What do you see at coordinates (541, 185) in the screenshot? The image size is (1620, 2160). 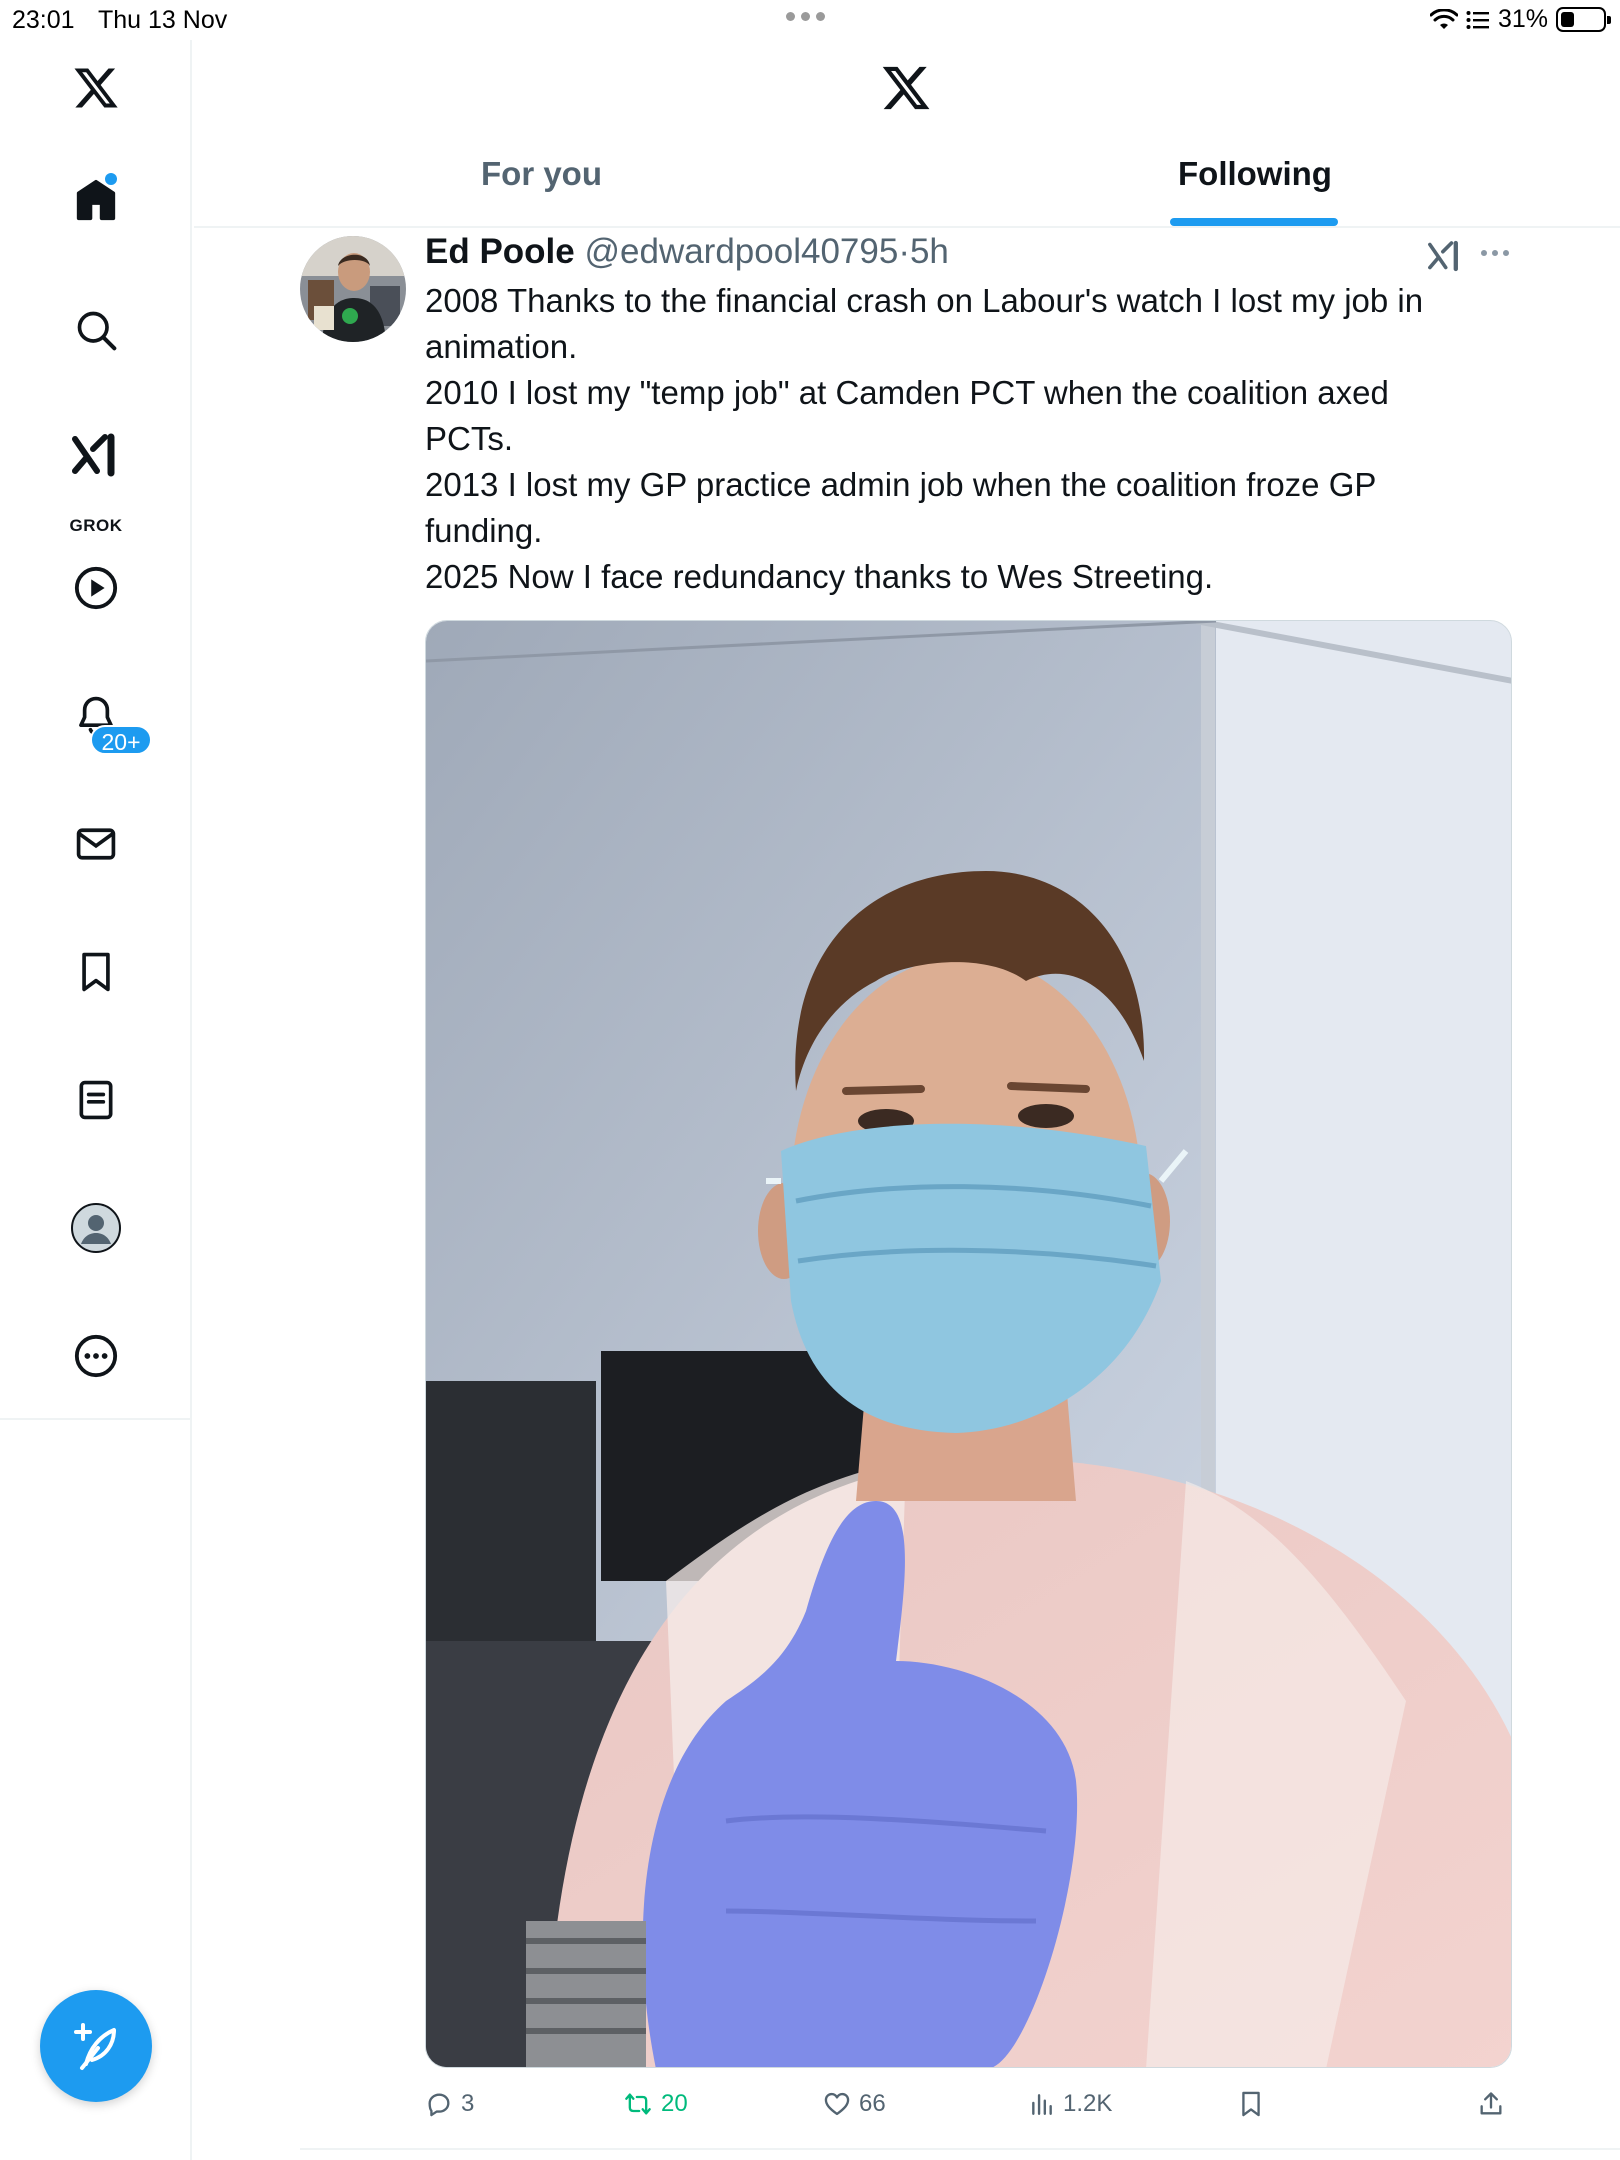 I see `tab-for-you: For you` at bounding box center [541, 185].